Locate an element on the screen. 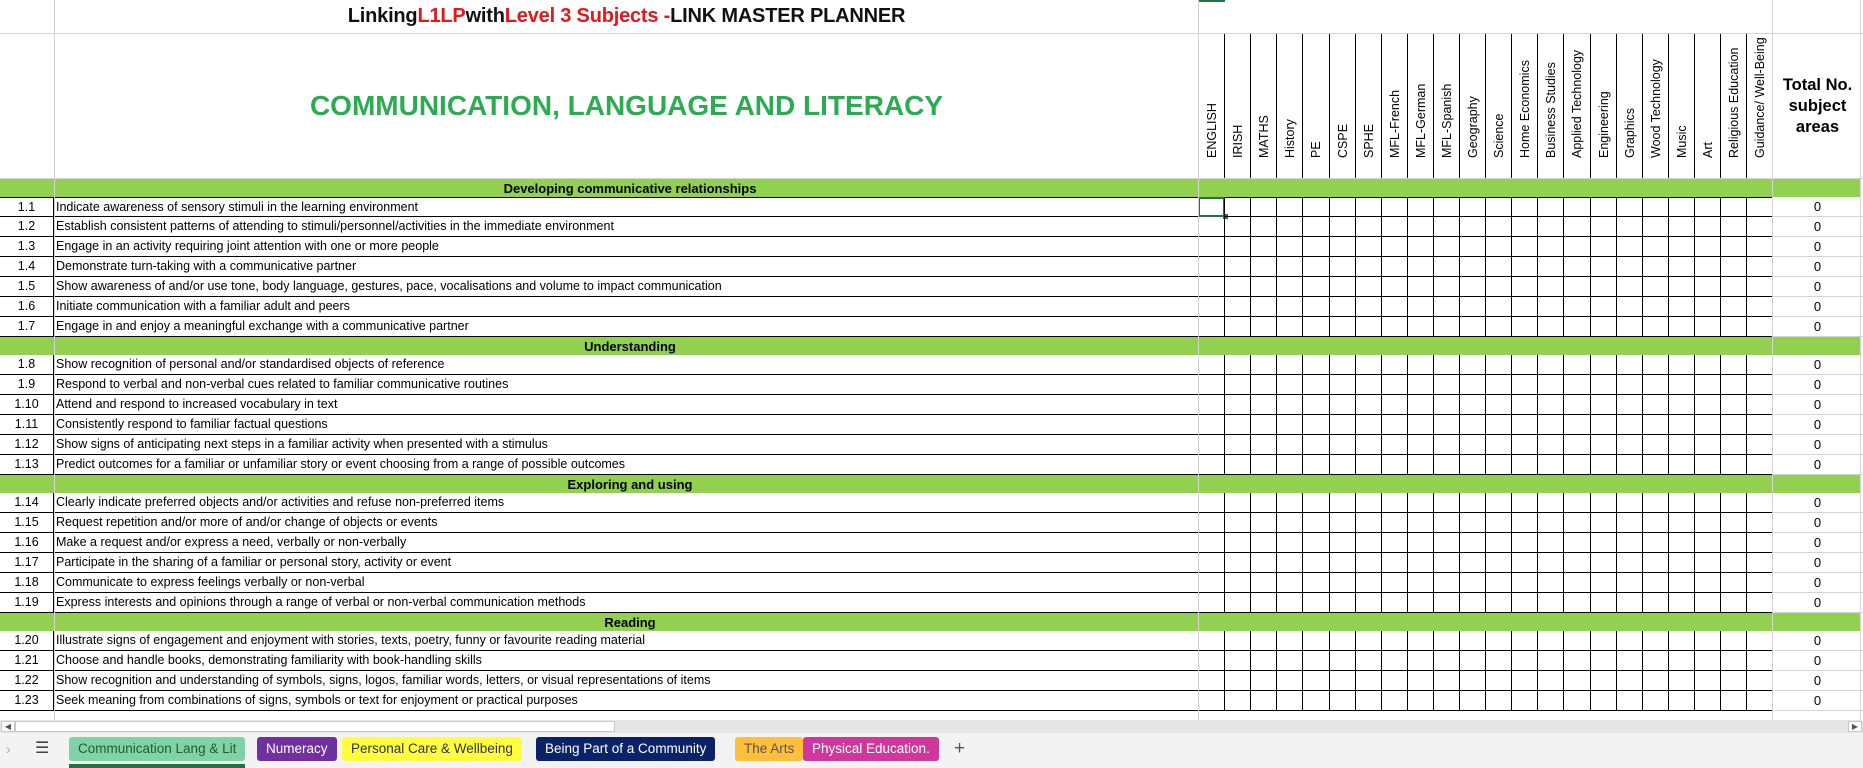  outcome-number: 1.2 is located at coordinates (27, 227).